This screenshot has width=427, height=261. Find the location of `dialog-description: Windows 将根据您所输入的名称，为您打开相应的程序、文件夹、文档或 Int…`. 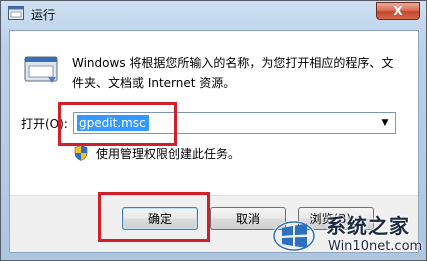

dialog-description: Windows 将根据您所输入的名称，为您打开相应的程序、文件夹、文档或 Int… is located at coordinates (233, 73).